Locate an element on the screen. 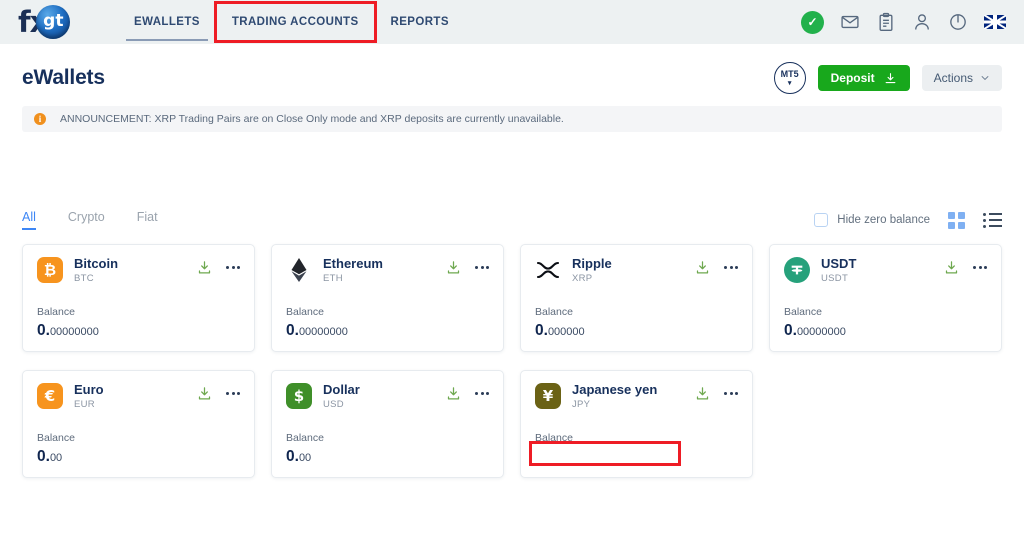 The height and width of the screenshot is (534, 1024). wallet-name: Ripple is located at coordinates (592, 263).